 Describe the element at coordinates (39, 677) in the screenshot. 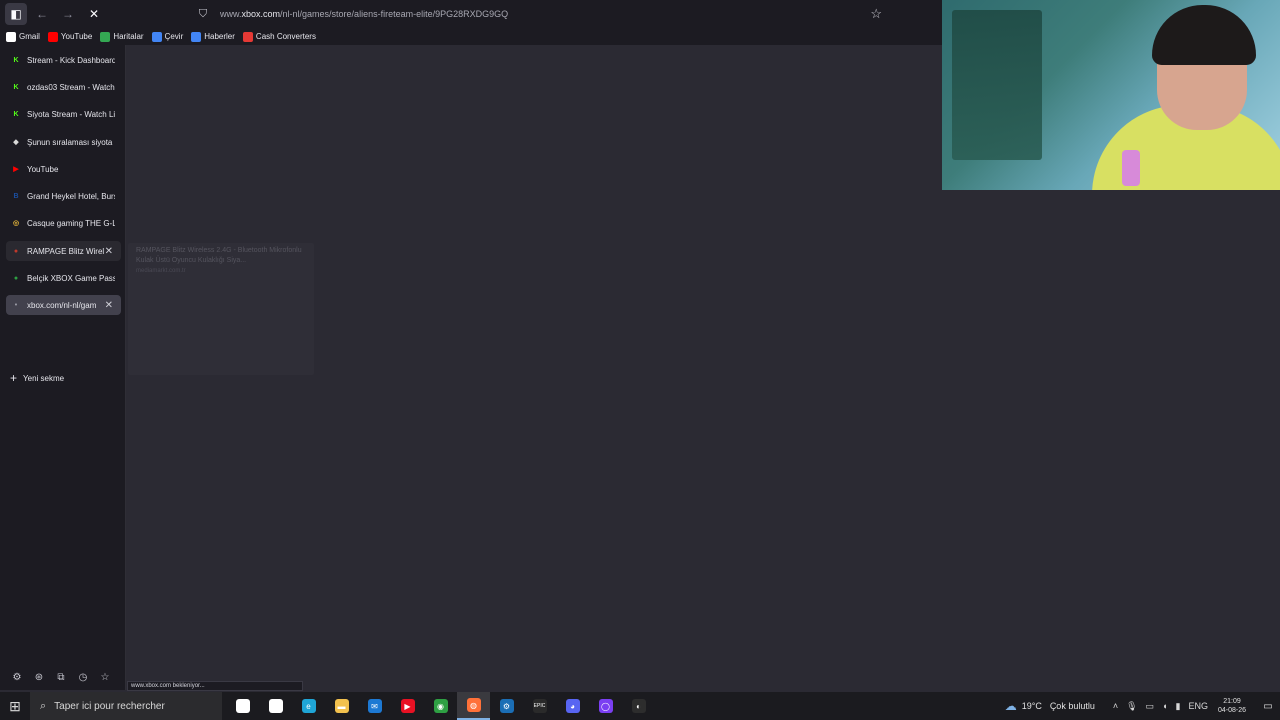

I see `extension-icon: ⊛` at that location.